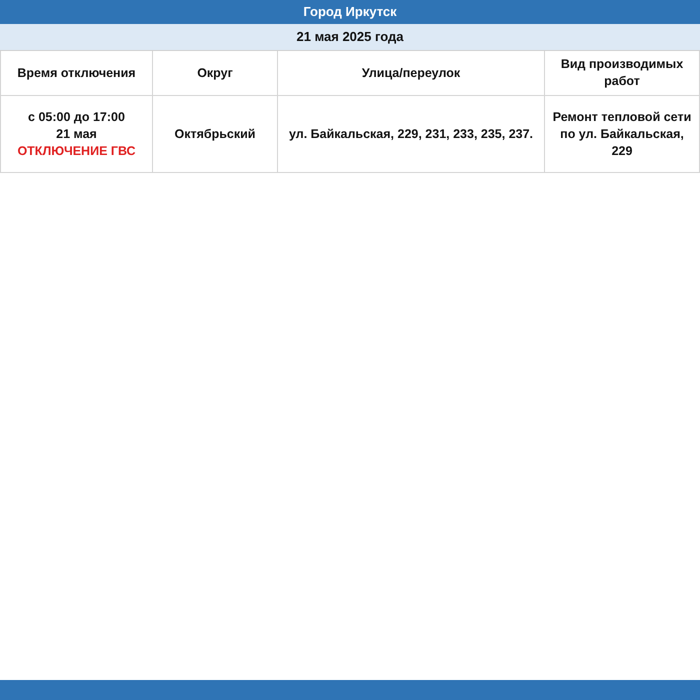  Describe the element at coordinates (622, 73) in the screenshot. I see `column-header: Вид производимых работ` at that location.